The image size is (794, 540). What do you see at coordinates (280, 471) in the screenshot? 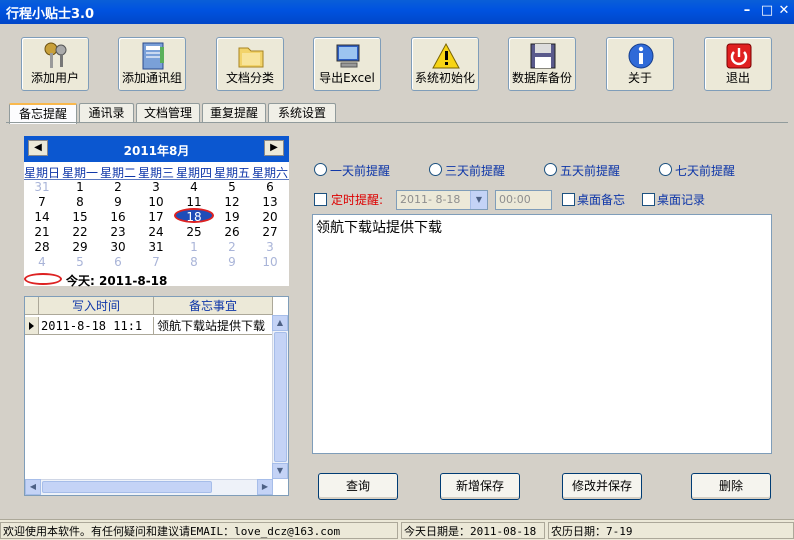
I see `scroll-down-icon: ▼` at bounding box center [280, 471].